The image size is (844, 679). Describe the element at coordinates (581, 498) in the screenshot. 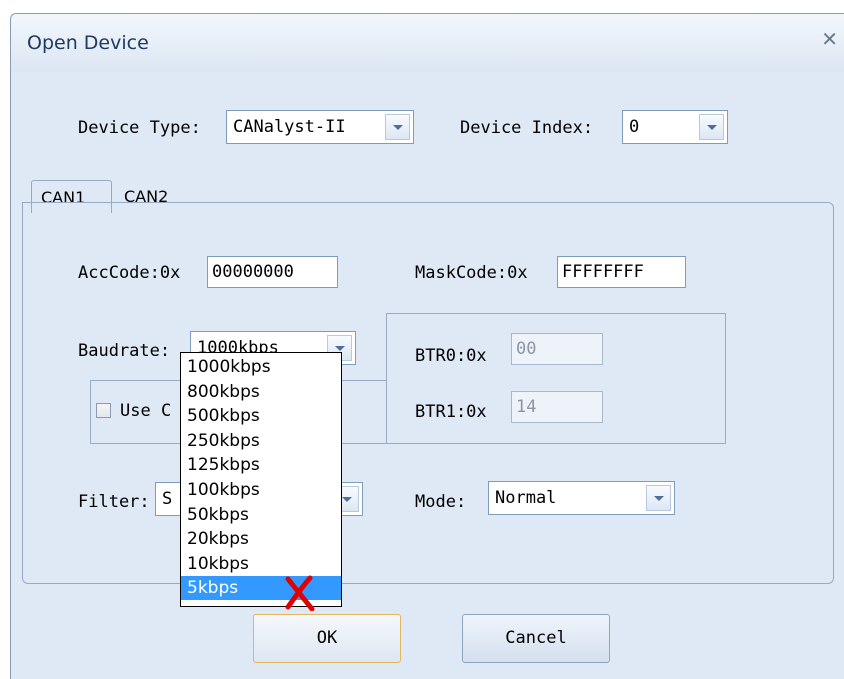

I see `mode-select: Normal` at that location.